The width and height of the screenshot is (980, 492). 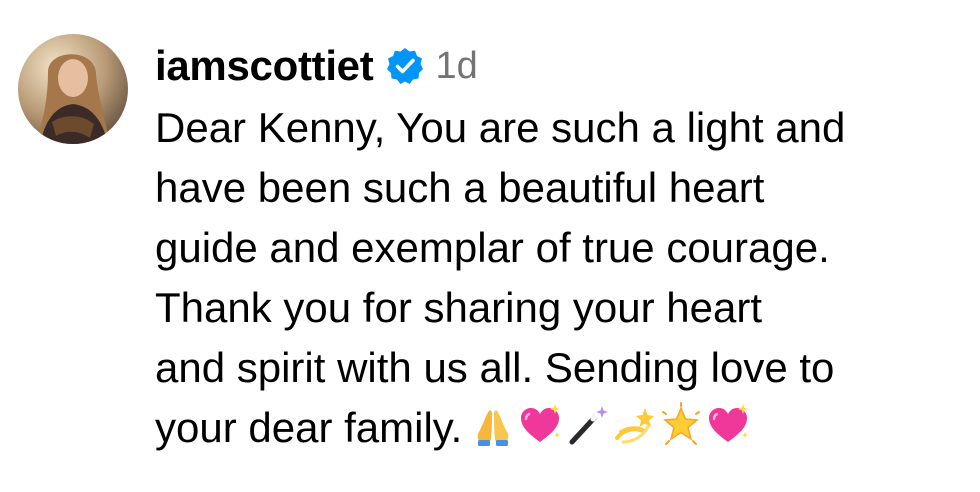 What do you see at coordinates (681, 425) in the screenshot?
I see `glowing-star-emoji-icon` at bounding box center [681, 425].